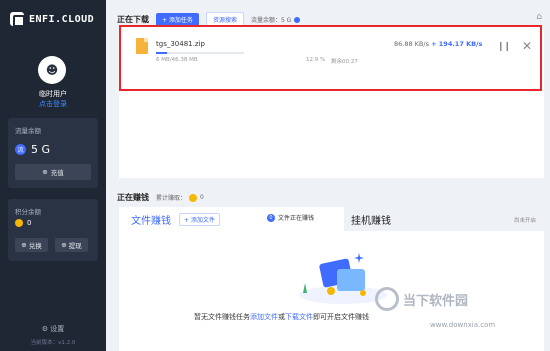  I want to click on watermark-url: www.downxia.com, so click(463, 325).